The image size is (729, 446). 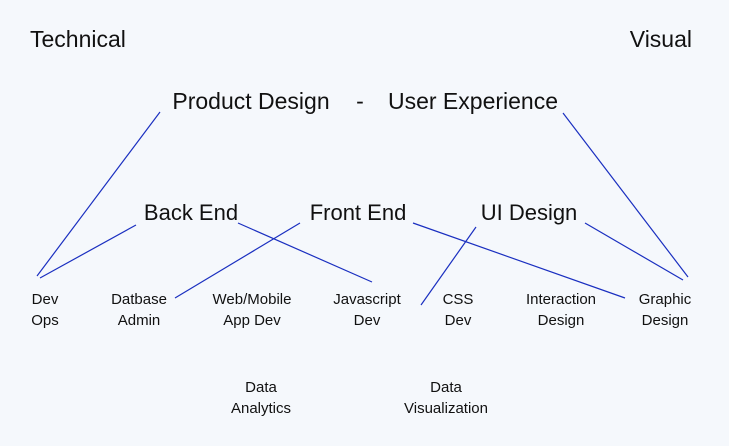 I want to click on interaction-design-line-1: Interaction, so click(x=561, y=299).